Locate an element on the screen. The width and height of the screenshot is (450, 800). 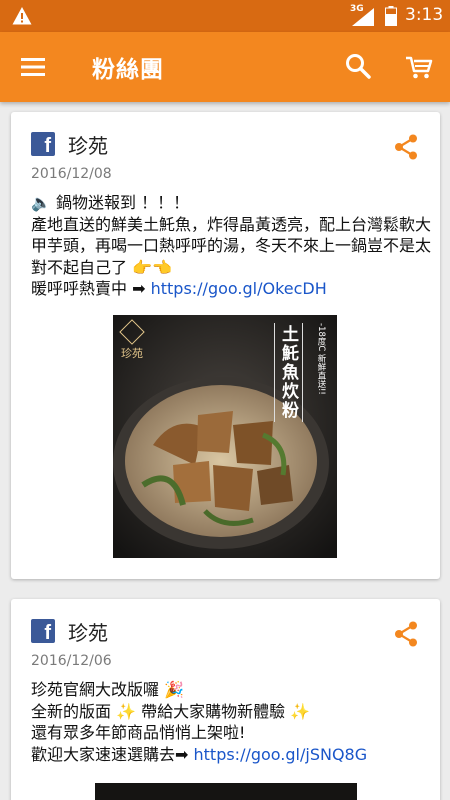
post-image is located at coordinates (226, 791).